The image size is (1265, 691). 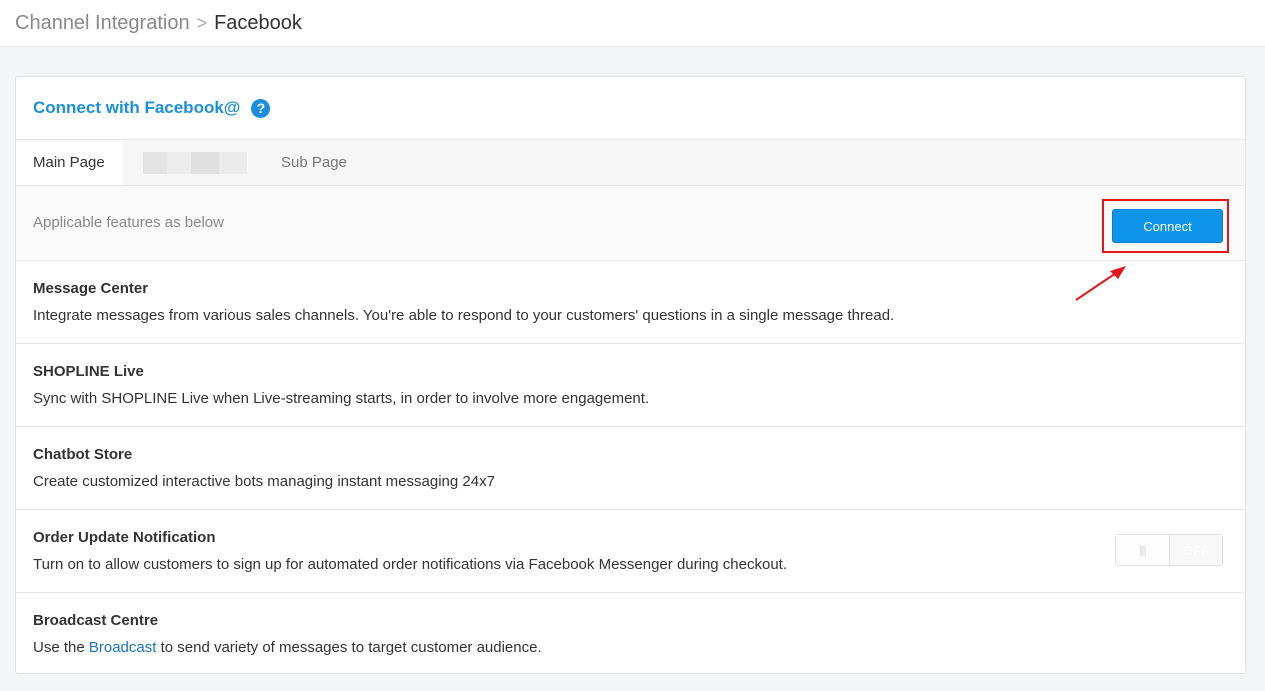 I want to click on feature-desc-before: Use the, so click(x=59, y=647).